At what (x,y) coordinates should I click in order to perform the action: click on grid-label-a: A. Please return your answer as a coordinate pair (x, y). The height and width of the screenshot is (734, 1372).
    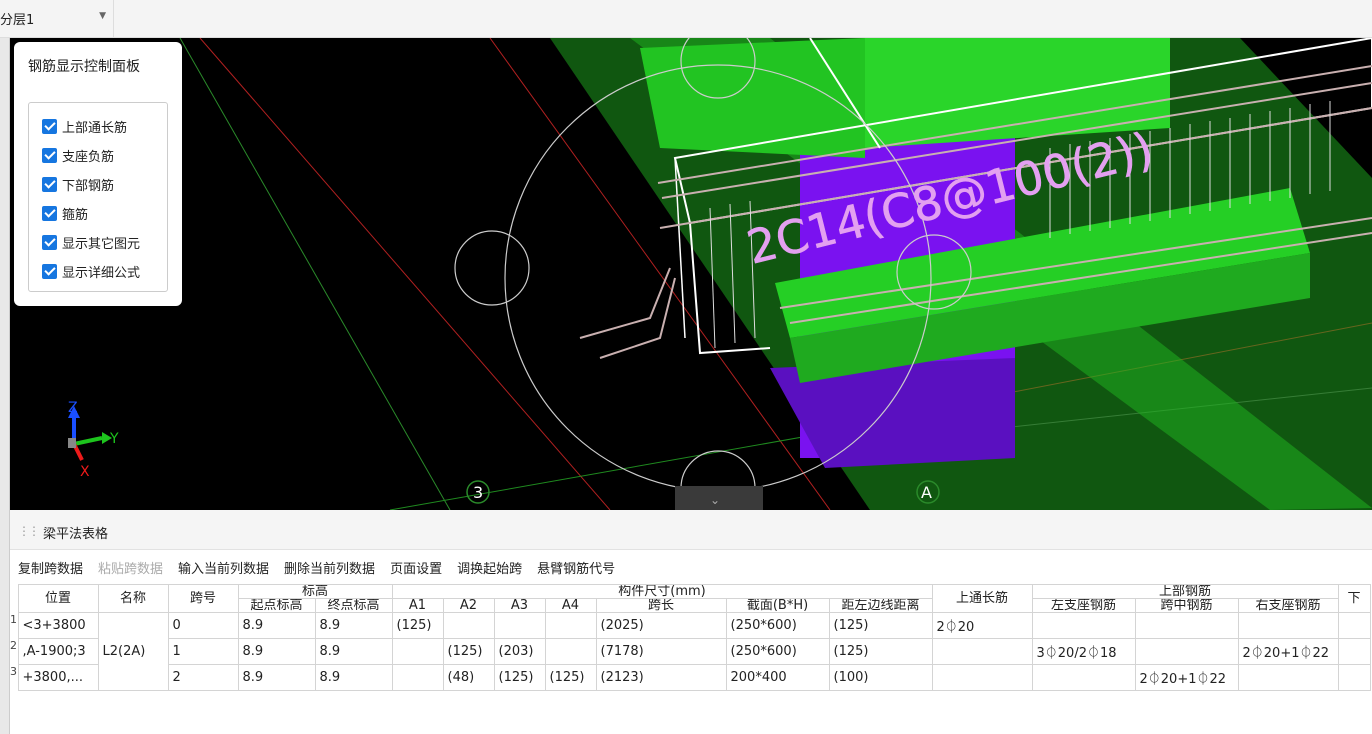
    Looking at the image, I should click on (926, 492).